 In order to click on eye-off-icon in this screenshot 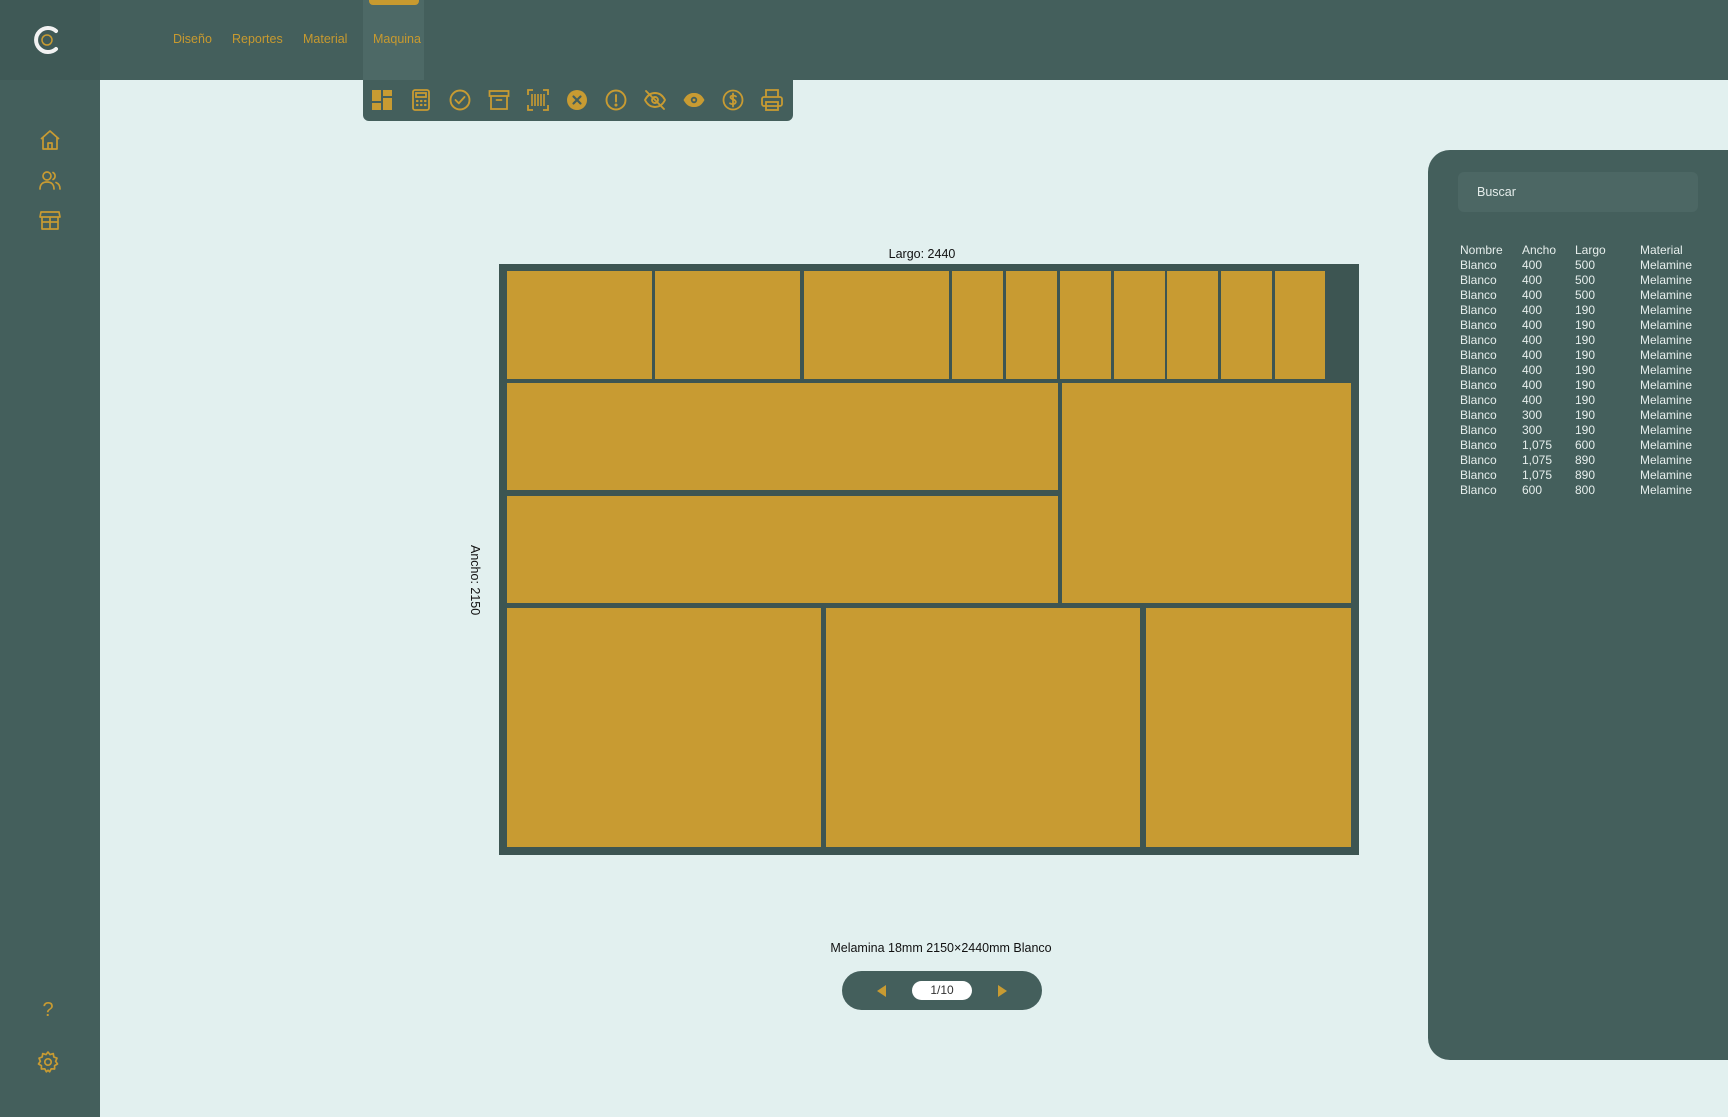, I will do `click(655, 100)`.